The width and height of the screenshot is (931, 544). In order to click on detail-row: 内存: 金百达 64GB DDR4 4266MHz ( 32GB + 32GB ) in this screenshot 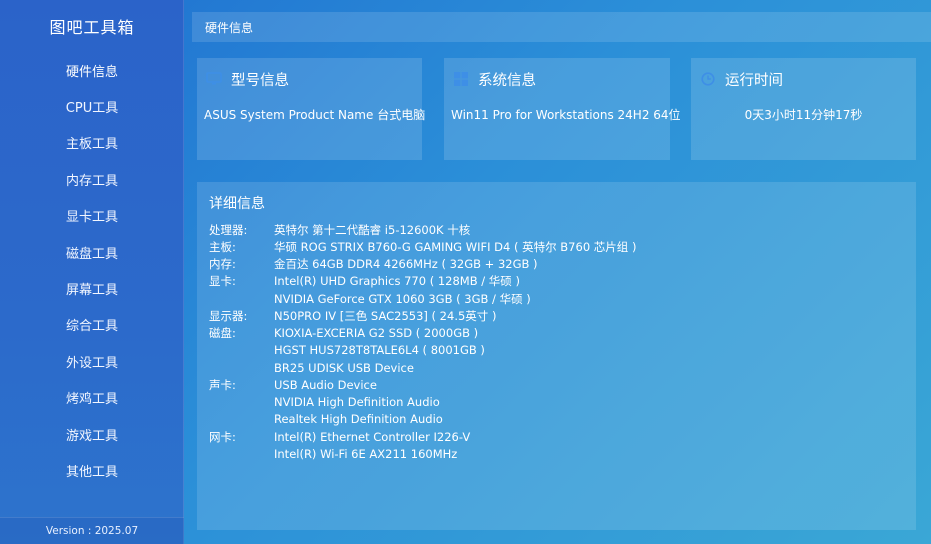, I will do `click(422, 264)`.